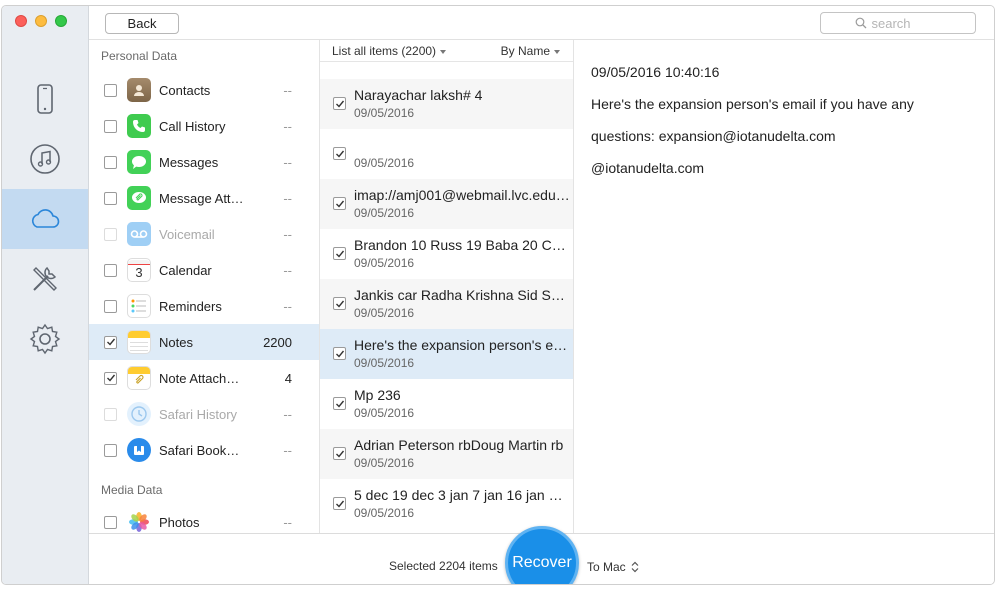 The image size is (1000, 608). What do you see at coordinates (176, 342) in the screenshot?
I see `category-label: Notes` at bounding box center [176, 342].